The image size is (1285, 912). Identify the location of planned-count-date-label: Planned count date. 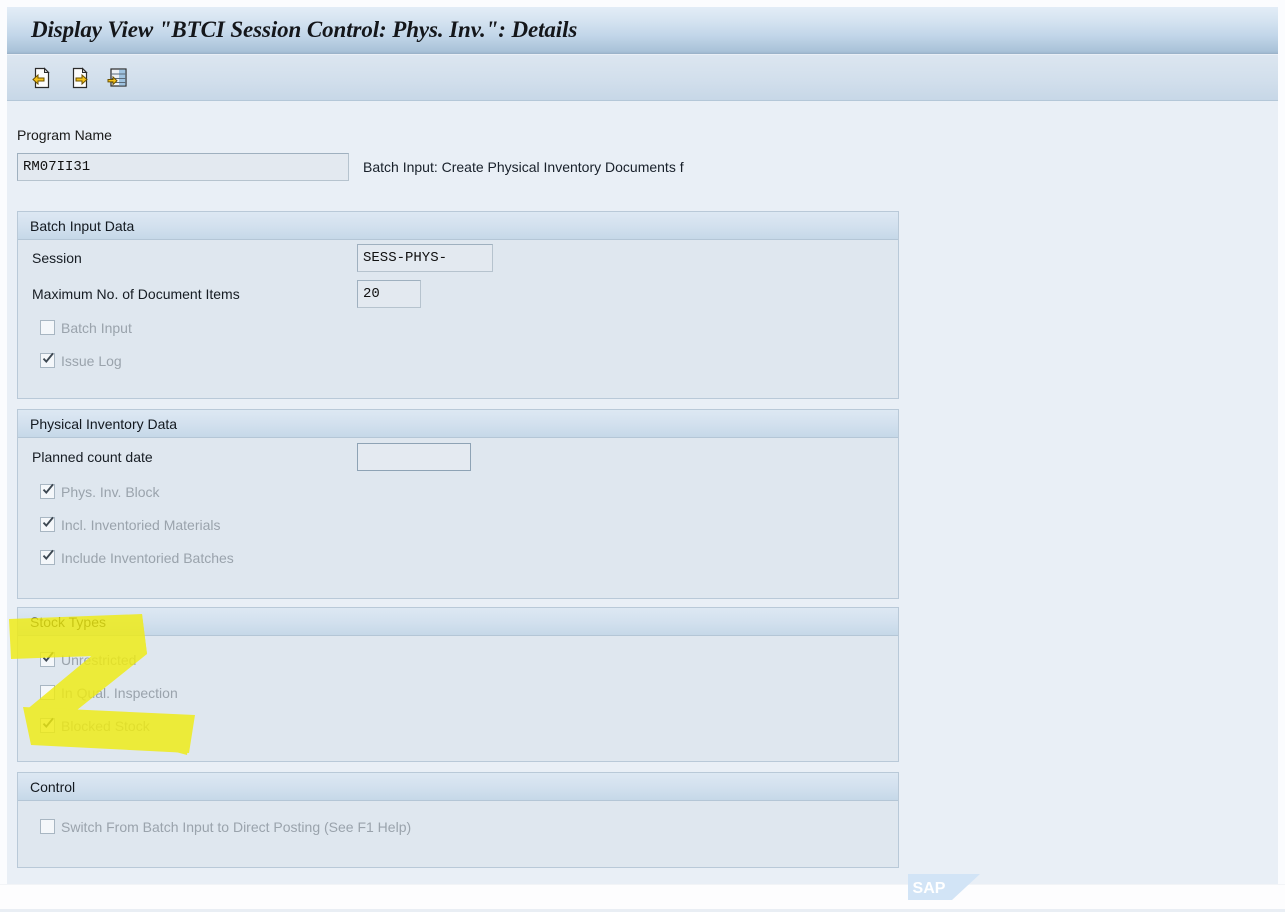
(92, 456).